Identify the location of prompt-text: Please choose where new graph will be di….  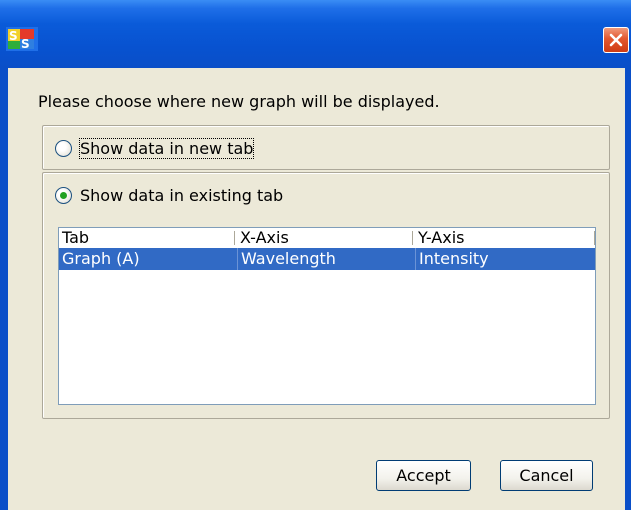
(239, 101).